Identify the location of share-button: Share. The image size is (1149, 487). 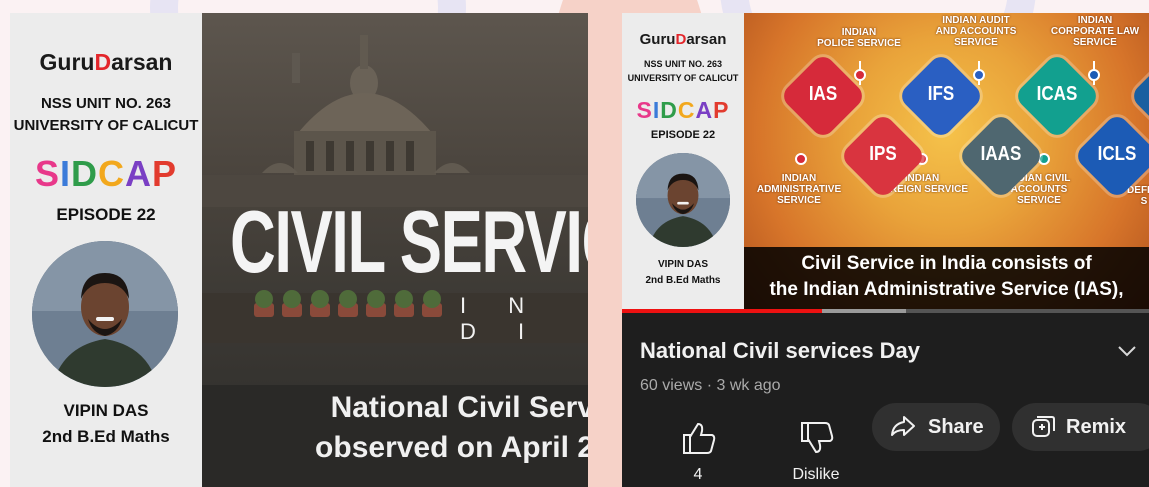
(936, 427).